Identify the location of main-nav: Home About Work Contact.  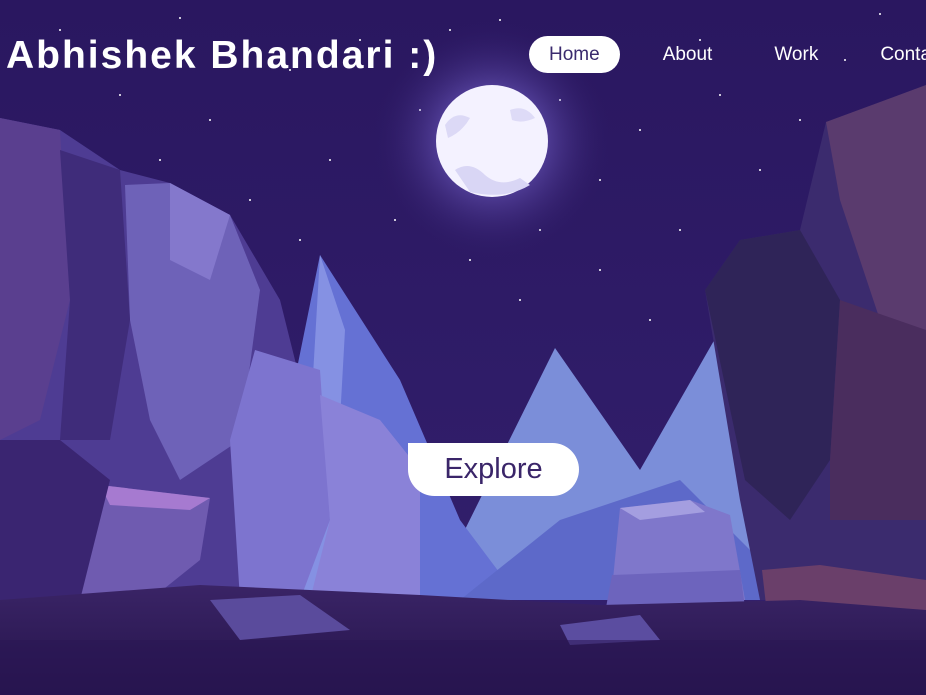
(727, 54).